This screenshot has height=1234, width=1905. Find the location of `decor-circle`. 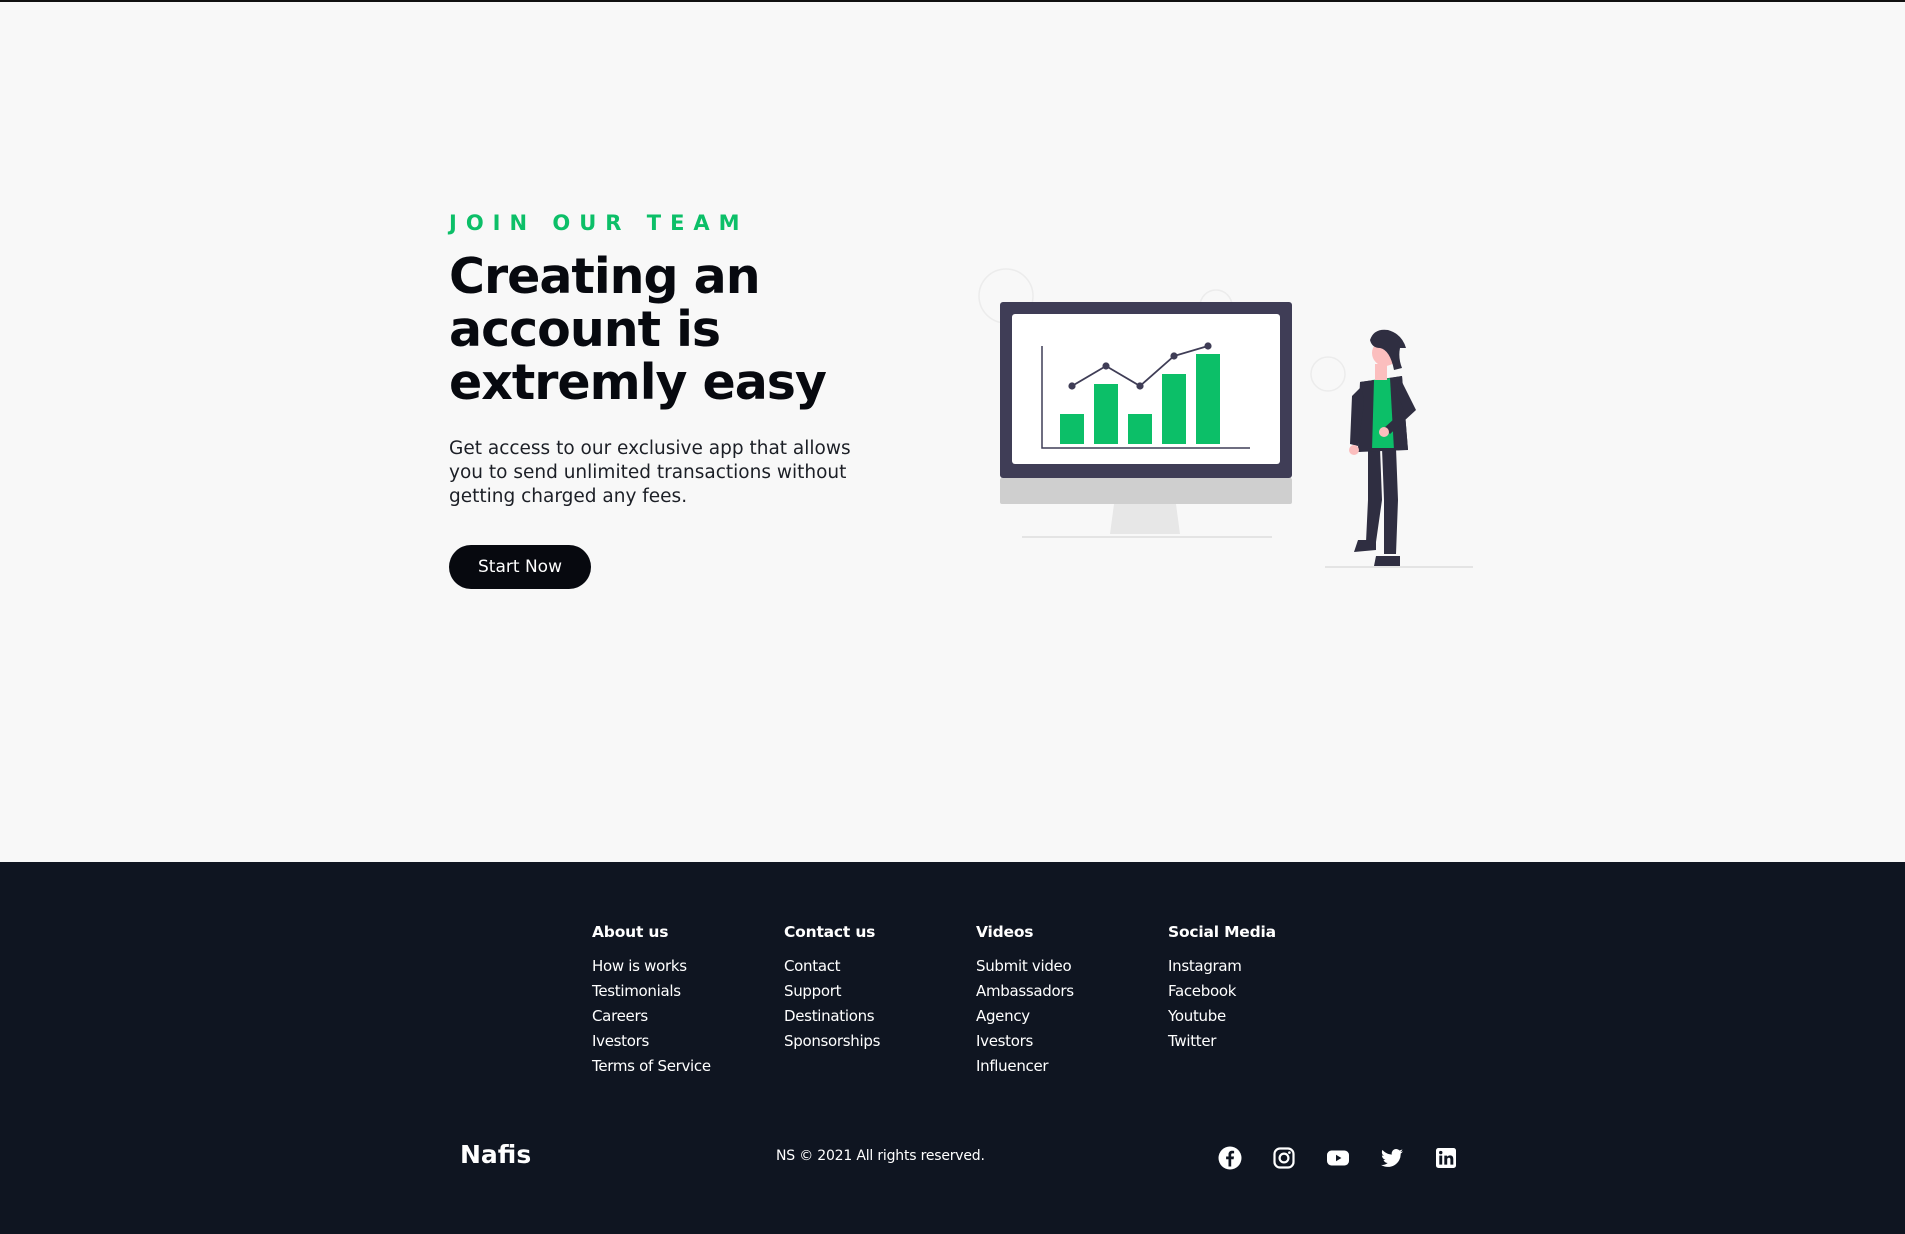

decor-circle is located at coordinates (1328, 374).